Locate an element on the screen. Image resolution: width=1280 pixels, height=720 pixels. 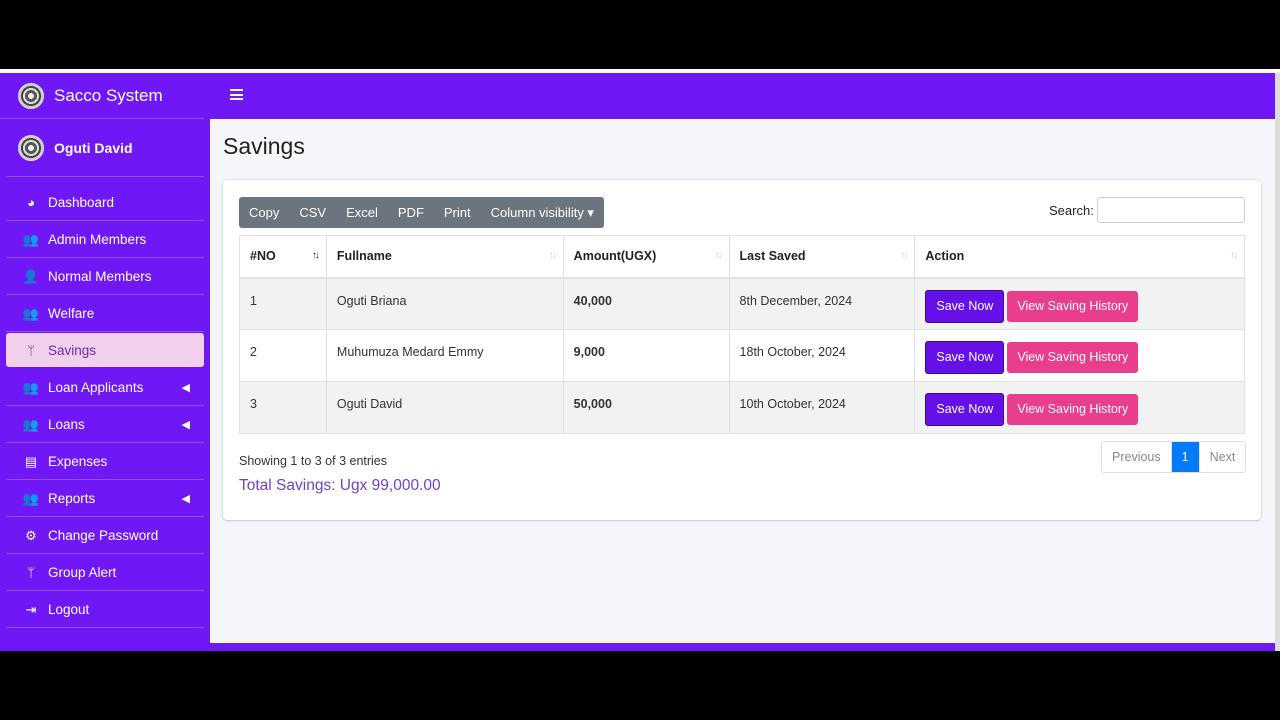
sidebar-item-label: Expenses is located at coordinates (78, 461).